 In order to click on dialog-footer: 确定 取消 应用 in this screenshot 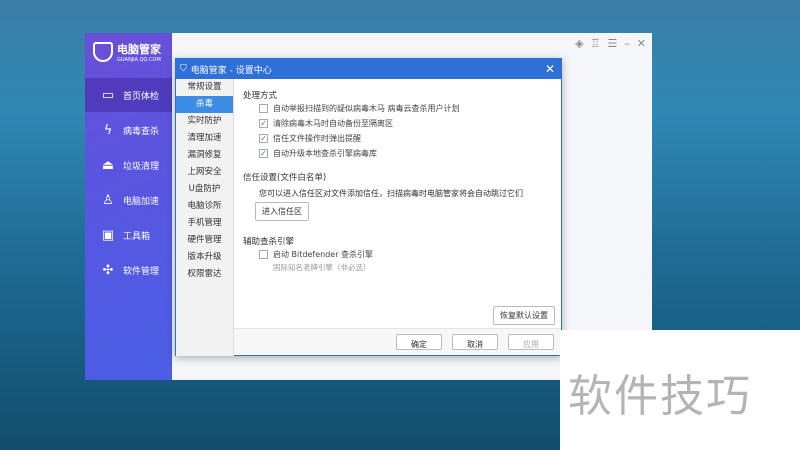, I will do `click(397, 341)`.